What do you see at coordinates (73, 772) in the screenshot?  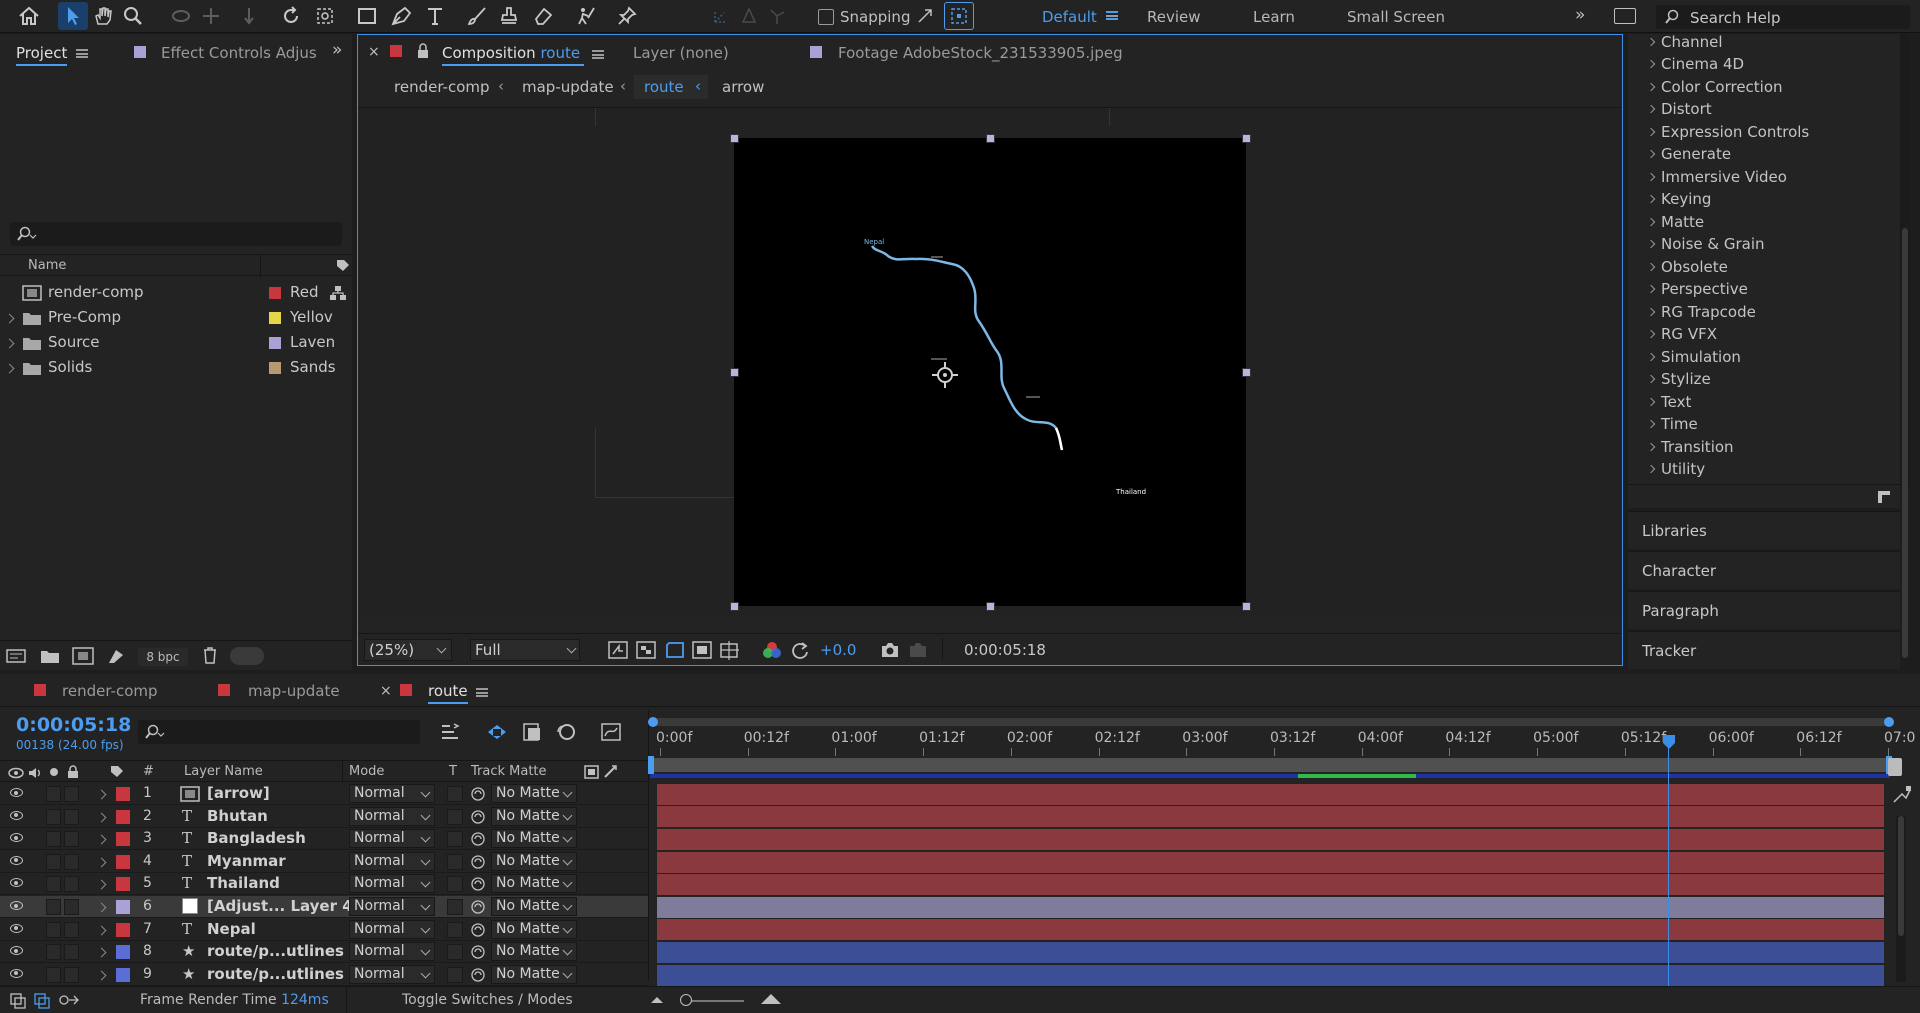 I see `lock-toggle-icon` at bounding box center [73, 772].